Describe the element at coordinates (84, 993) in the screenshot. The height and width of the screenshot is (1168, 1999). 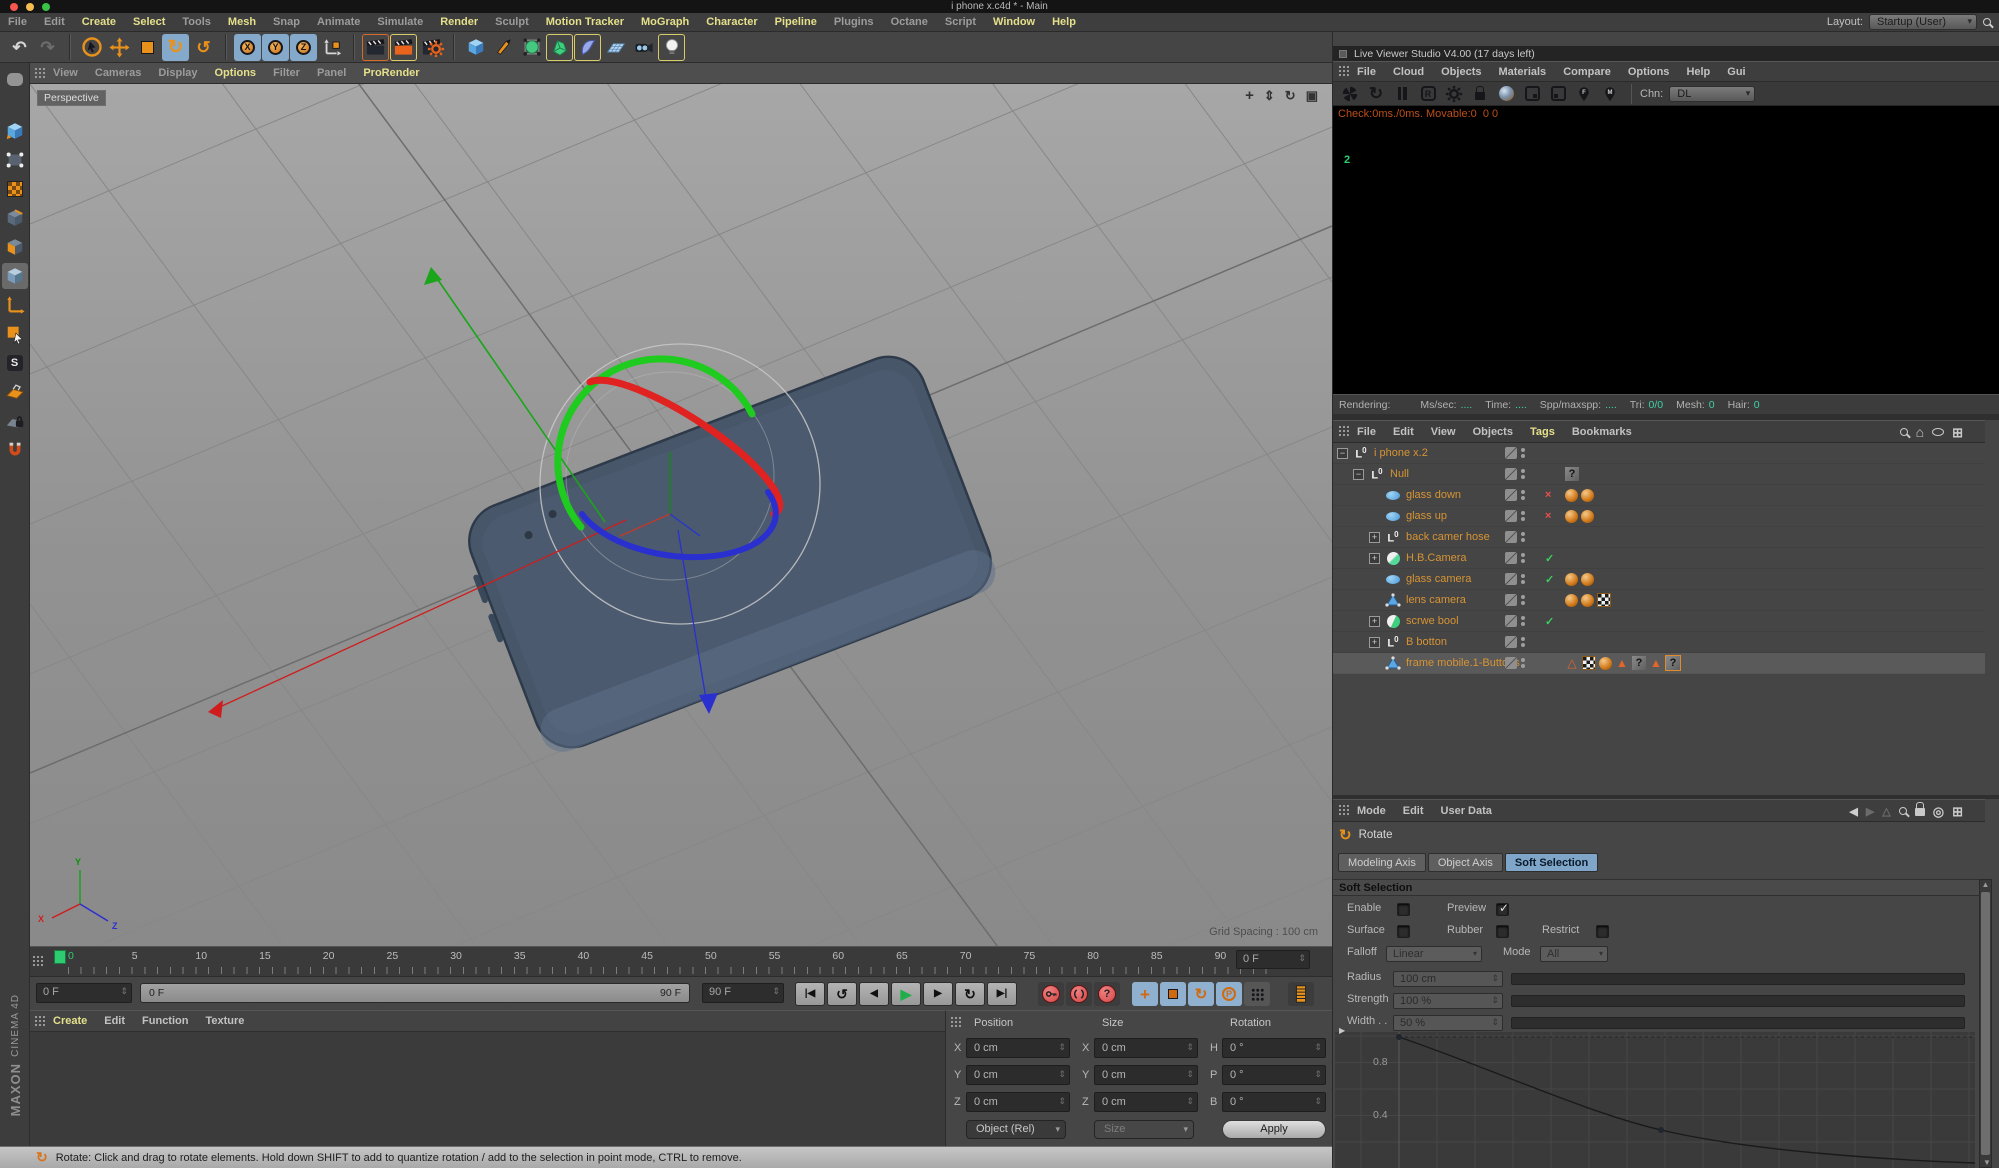
I see `start-frame-field: 0 F` at that location.